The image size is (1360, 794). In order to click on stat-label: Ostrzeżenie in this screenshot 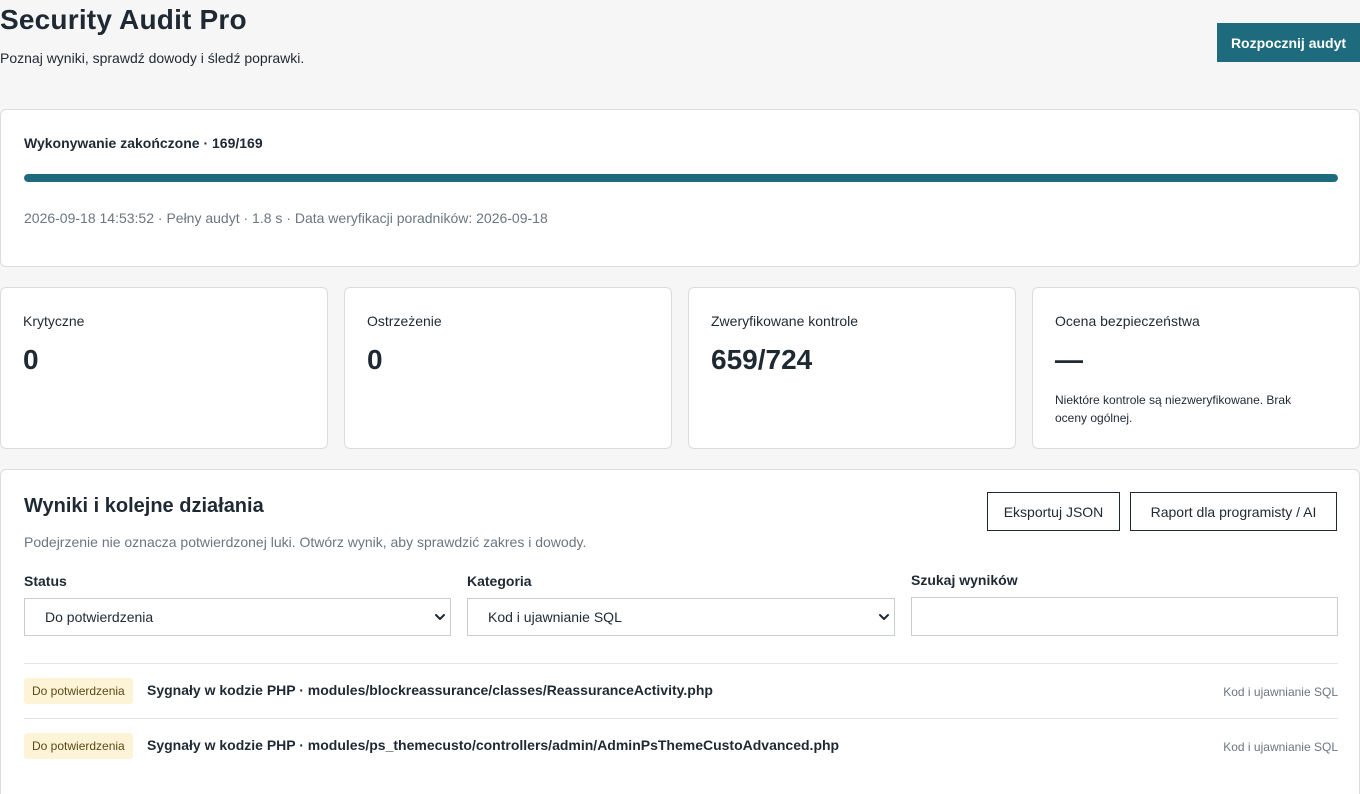, I will do `click(404, 321)`.